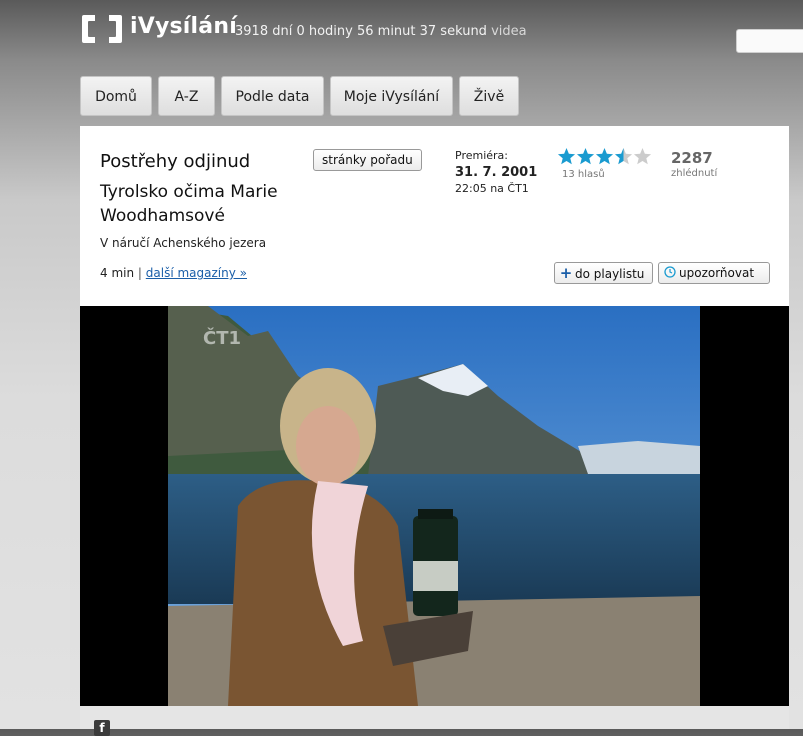  What do you see at coordinates (186, 96) in the screenshot?
I see `tab-a-z: A-Z` at bounding box center [186, 96].